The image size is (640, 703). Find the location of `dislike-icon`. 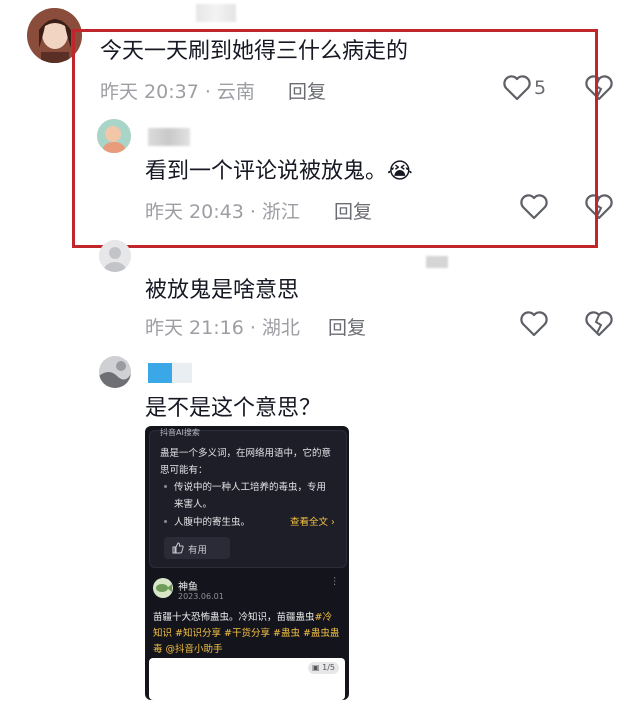

dislike-icon is located at coordinates (599, 324).